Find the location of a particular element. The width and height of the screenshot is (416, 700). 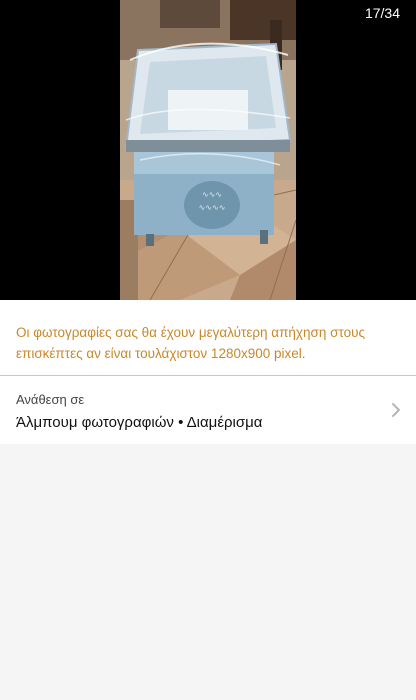

assign-label: Ανάθεση σε is located at coordinates (50, 399).